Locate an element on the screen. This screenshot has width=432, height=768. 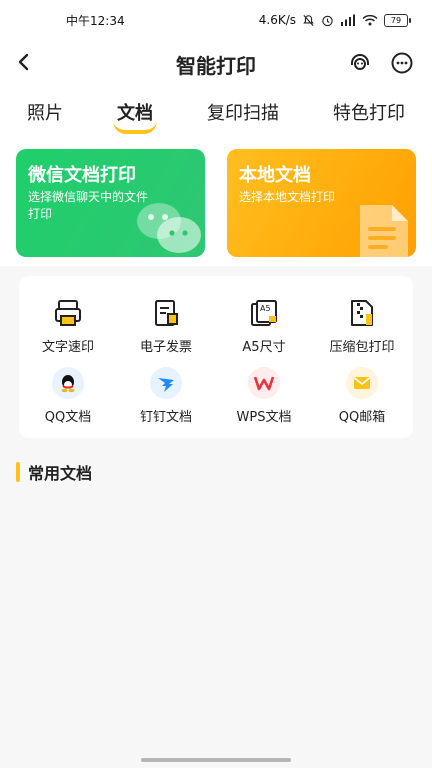
more-icon is located at coordinates (402, 63).